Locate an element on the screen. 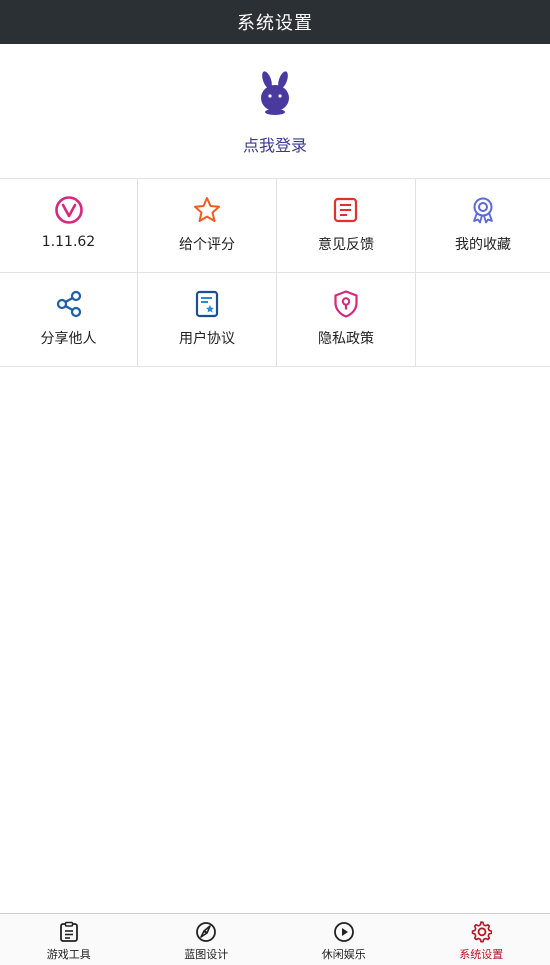 The image size is (550, 965). page-title: 系统设置 is located at coordinates (275, 23).